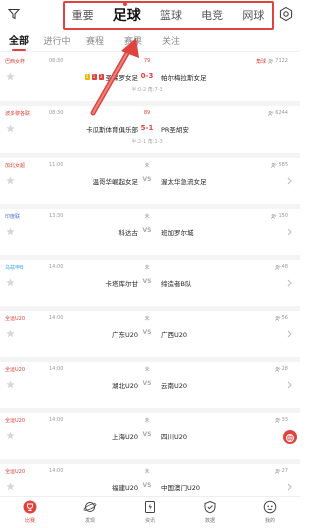  I want to click on nav-label: 比赛, so click(29, 521).